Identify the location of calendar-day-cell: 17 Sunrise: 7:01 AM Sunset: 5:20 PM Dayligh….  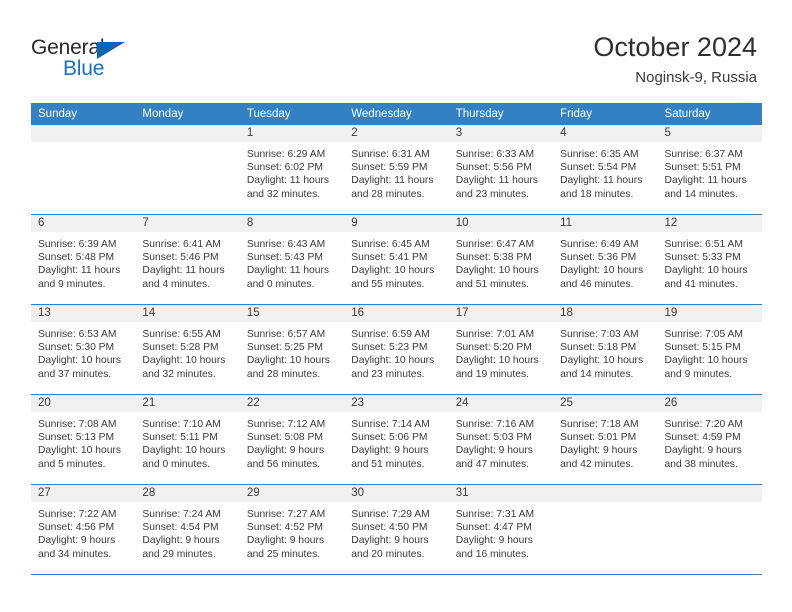
(501, 349).